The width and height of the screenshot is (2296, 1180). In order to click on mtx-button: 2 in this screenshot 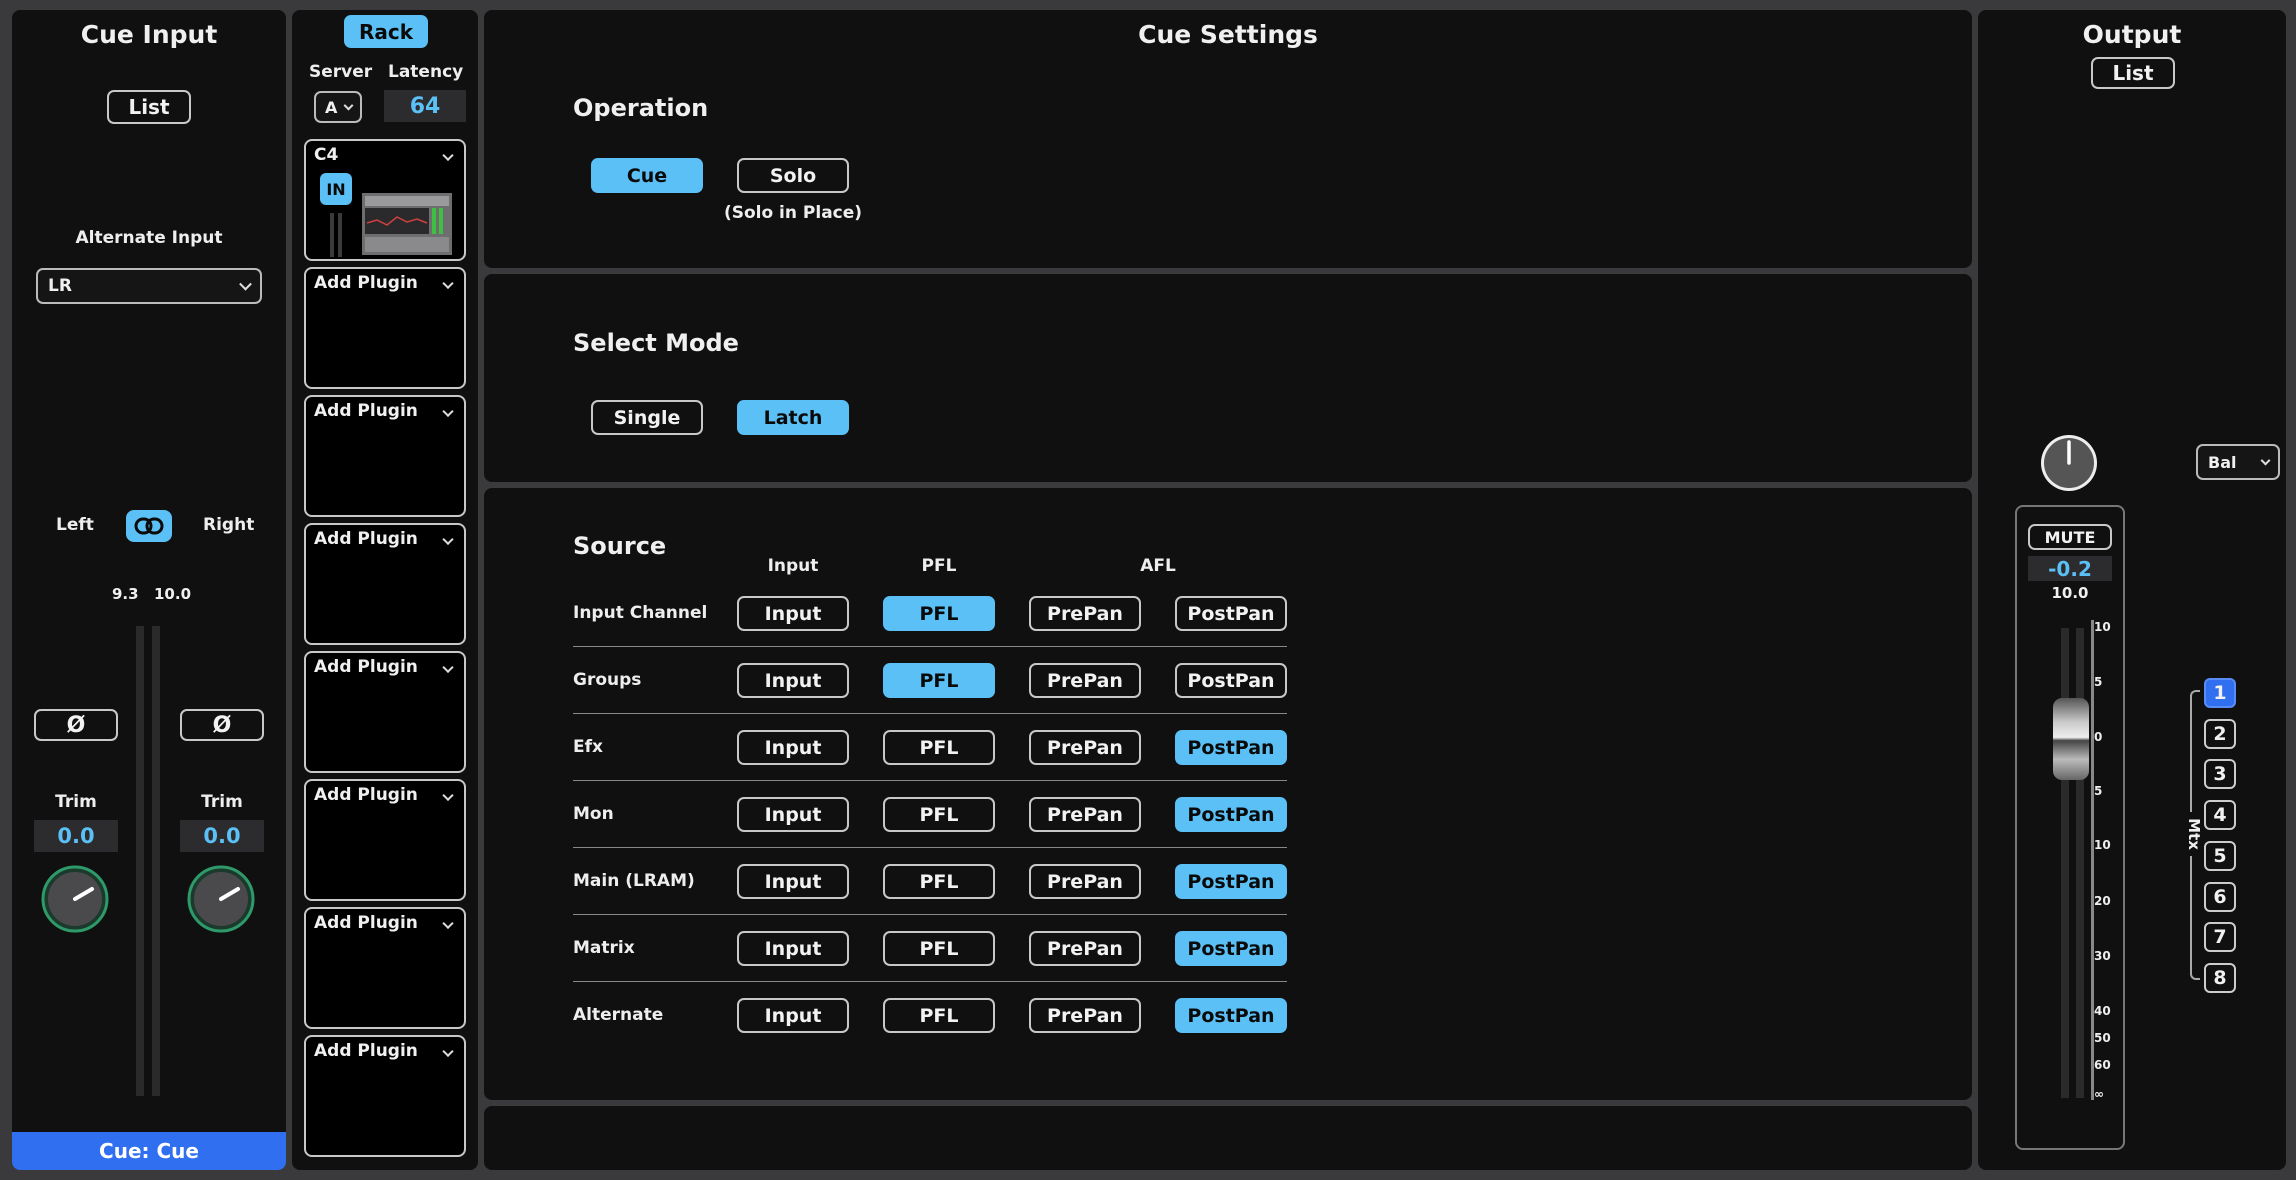, I will do `click(2220, 733)`.